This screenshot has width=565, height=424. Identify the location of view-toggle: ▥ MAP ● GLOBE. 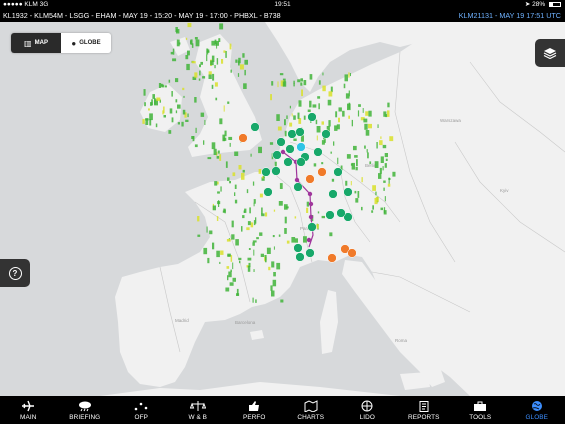
(61, 43).